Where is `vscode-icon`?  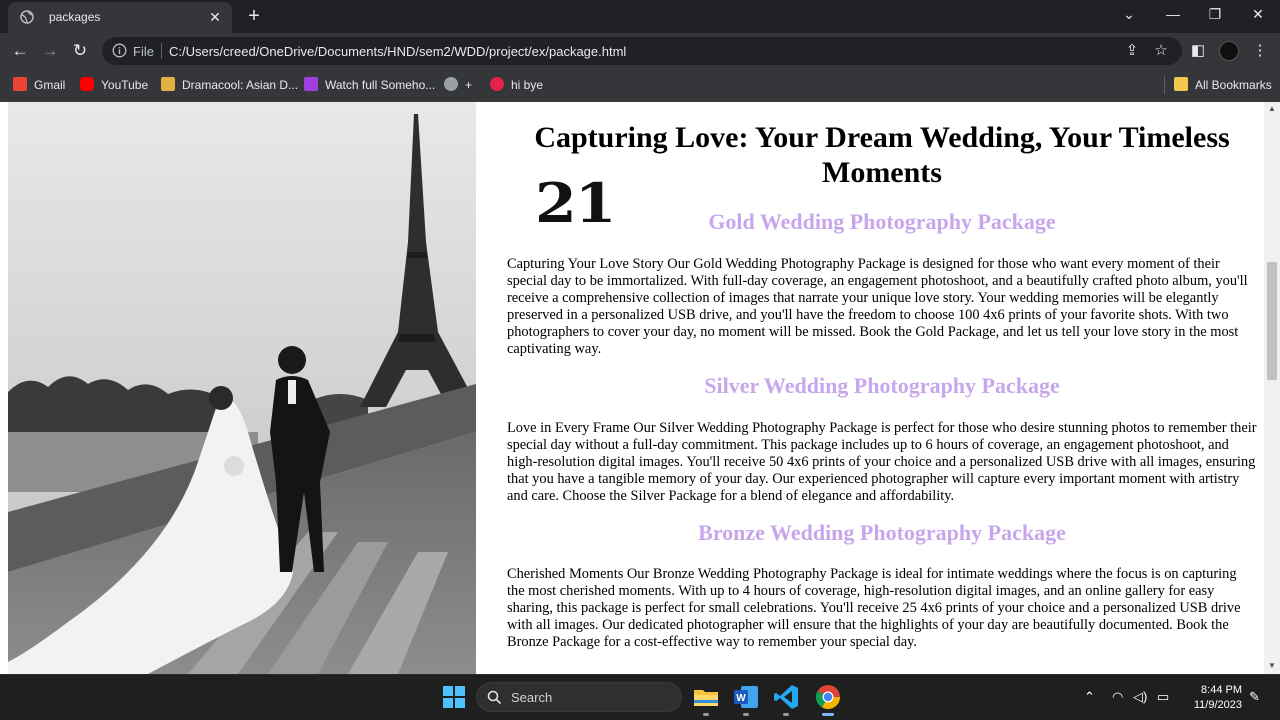
vscode-icon is located at coordinates (786, 697).